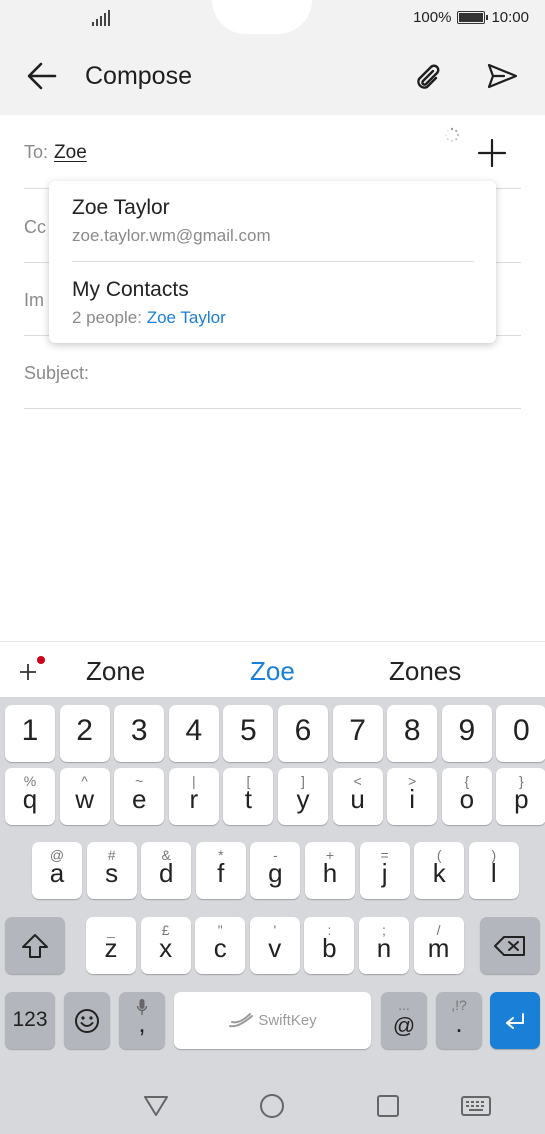  I want to click on key-5: 5, so click(248, 733).